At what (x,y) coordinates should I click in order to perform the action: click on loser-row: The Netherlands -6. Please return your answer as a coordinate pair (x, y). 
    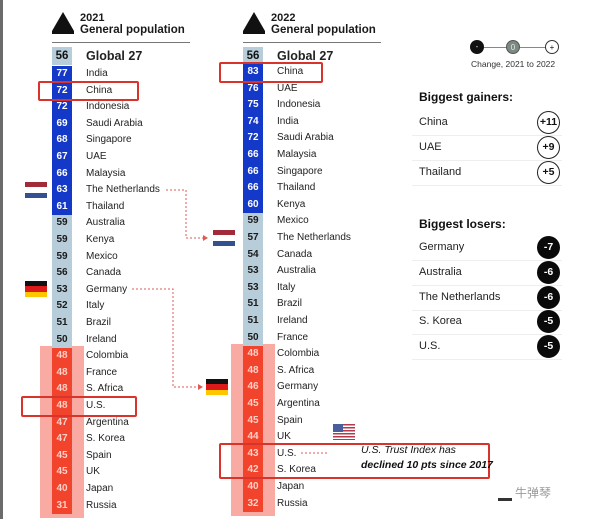
    Looking at the image, I should click on (487, 298).